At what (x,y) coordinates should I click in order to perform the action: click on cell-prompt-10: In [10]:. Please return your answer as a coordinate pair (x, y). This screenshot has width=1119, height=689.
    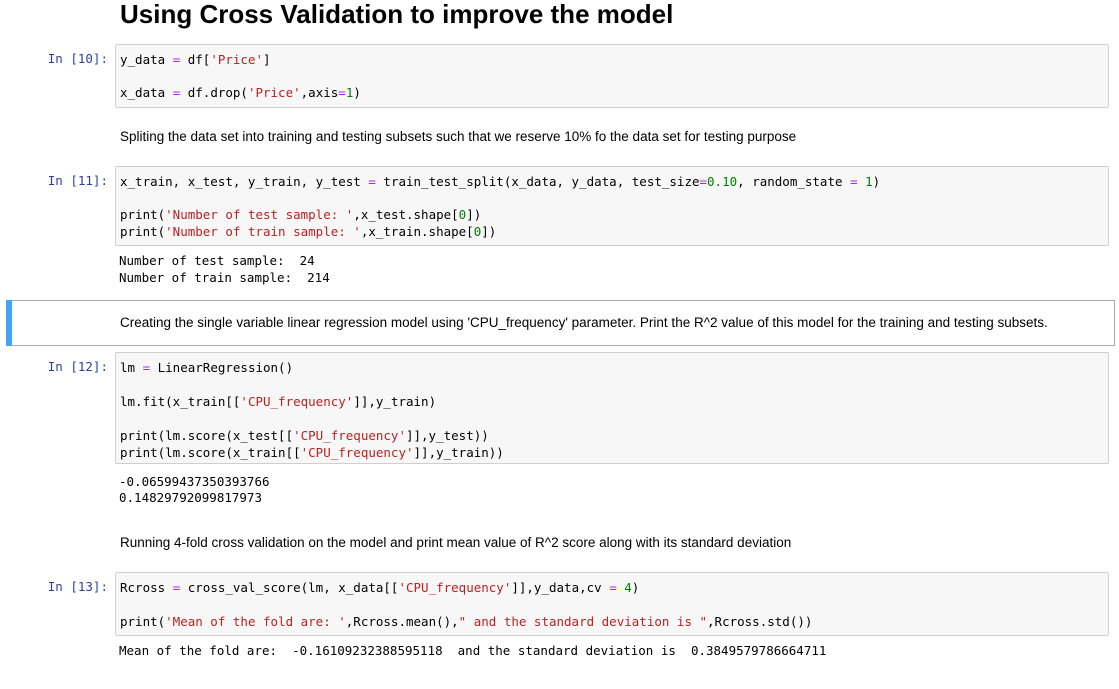
    Looking at the image, I should click on (77, 58).